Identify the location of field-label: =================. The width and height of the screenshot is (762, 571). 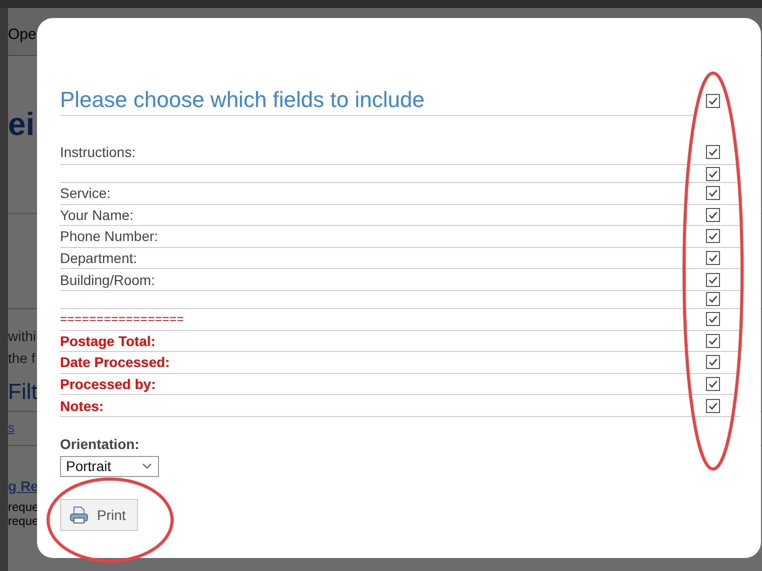
(122, 319).